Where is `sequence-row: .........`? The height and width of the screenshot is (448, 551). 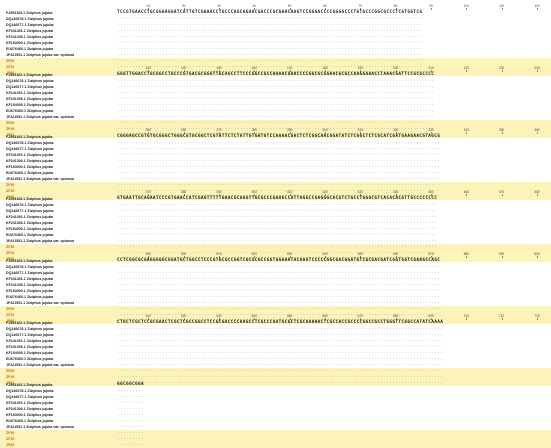
sequence-row: ......... is located at coordinates (130, 445).